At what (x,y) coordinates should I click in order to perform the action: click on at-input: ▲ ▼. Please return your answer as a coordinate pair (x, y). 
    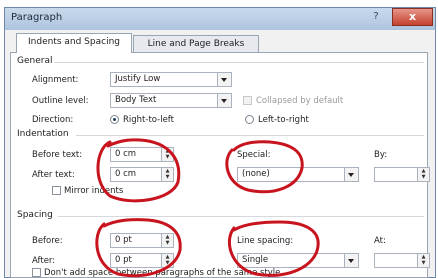
    Looking at the image, I should click on (402, 260).